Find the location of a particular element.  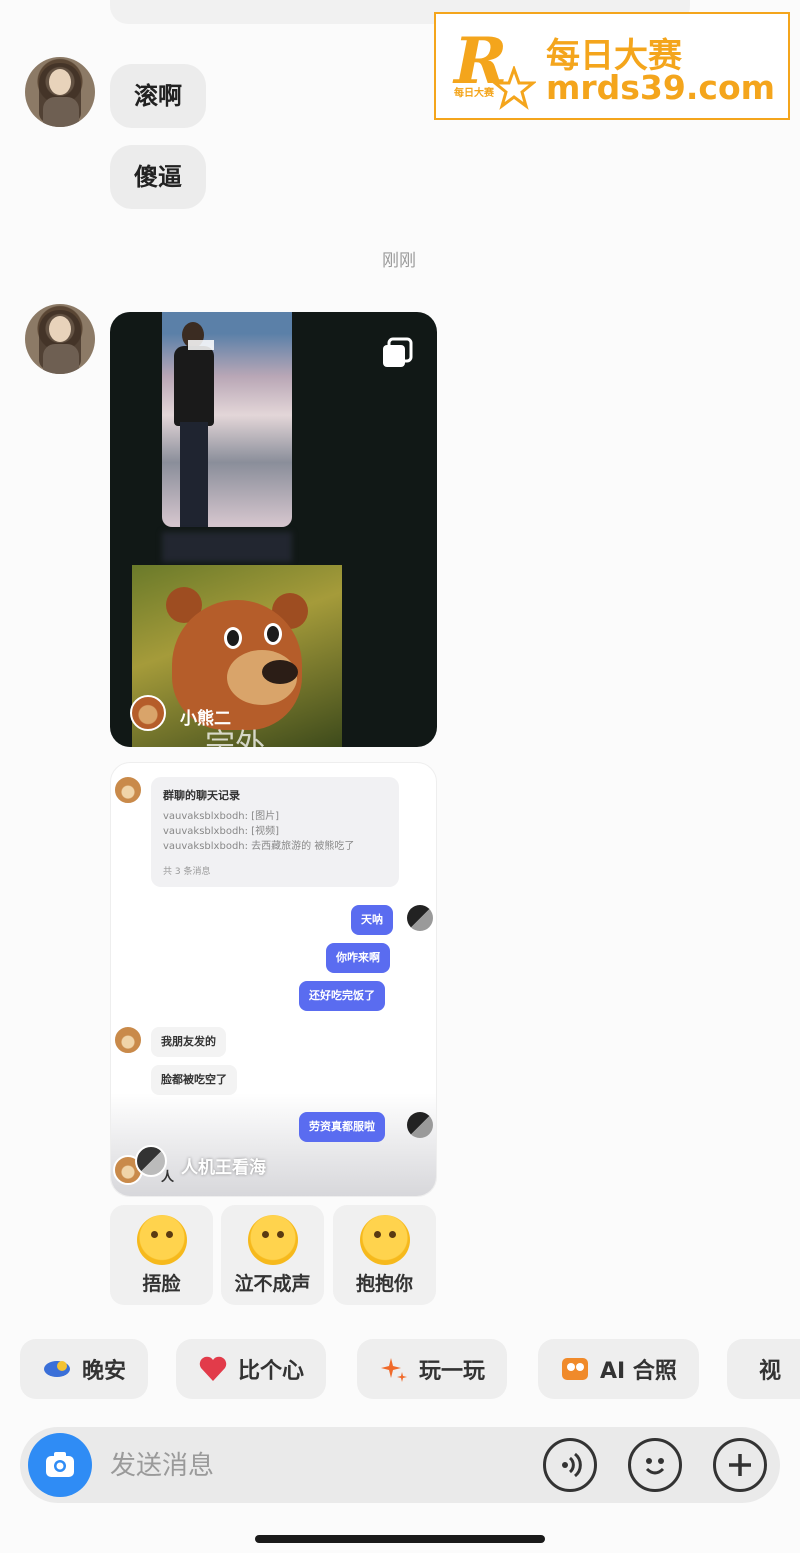

blur-strip is located at coordinates (227, 547).